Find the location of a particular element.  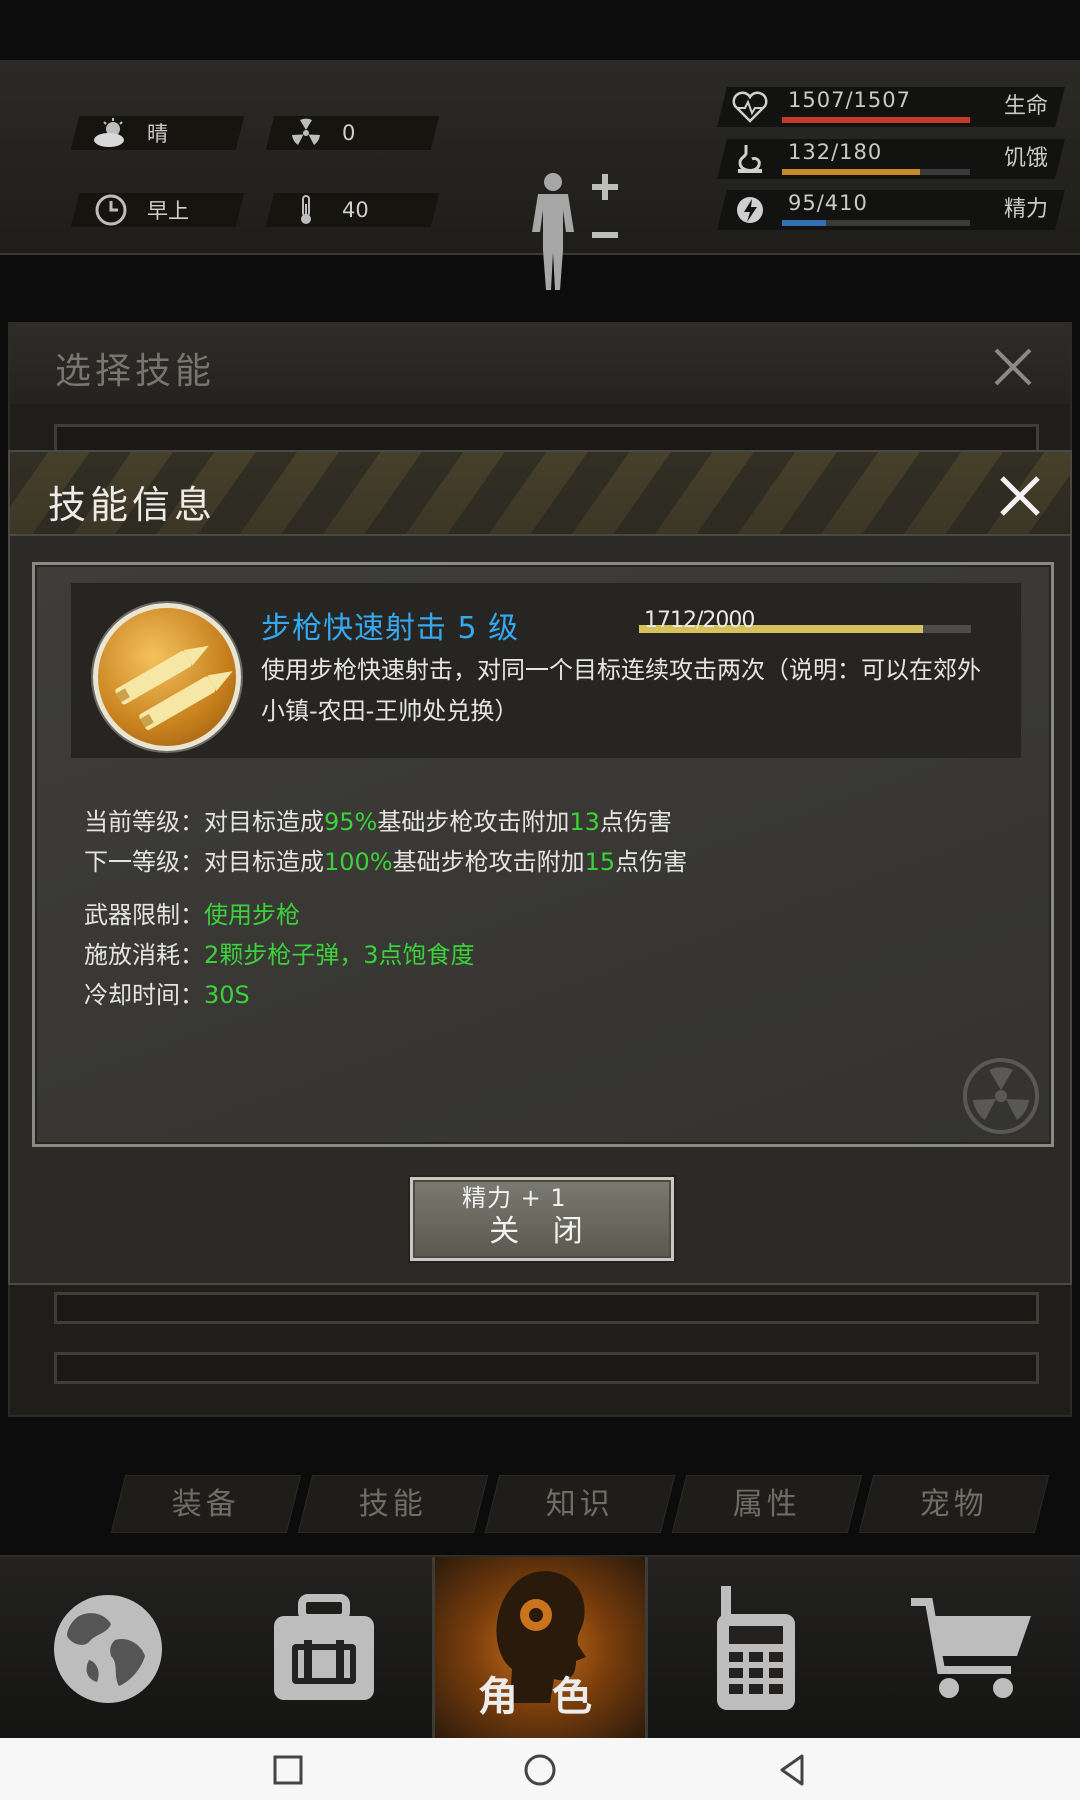

next-level-text-end: 点伤害 is located at coordinates (651, 862).